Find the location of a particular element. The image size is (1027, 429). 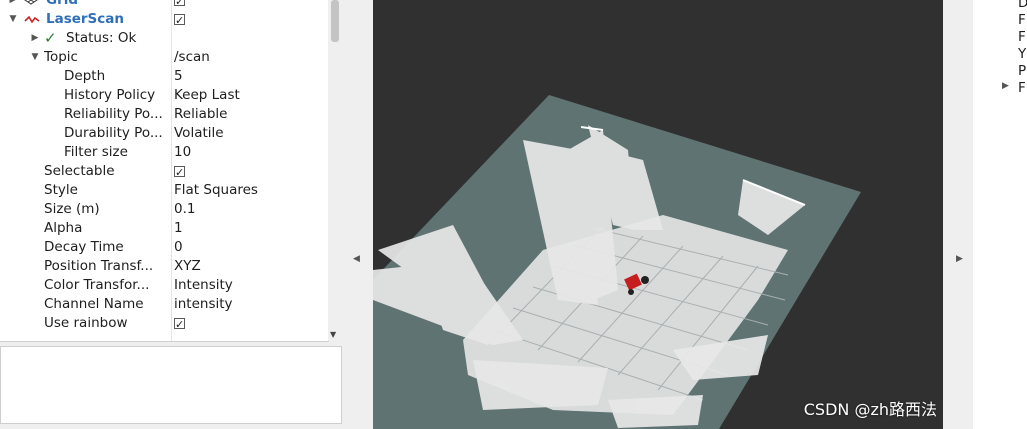

property-row: ▶ ✓ Status: Ok is located at coordinates (164, 38).